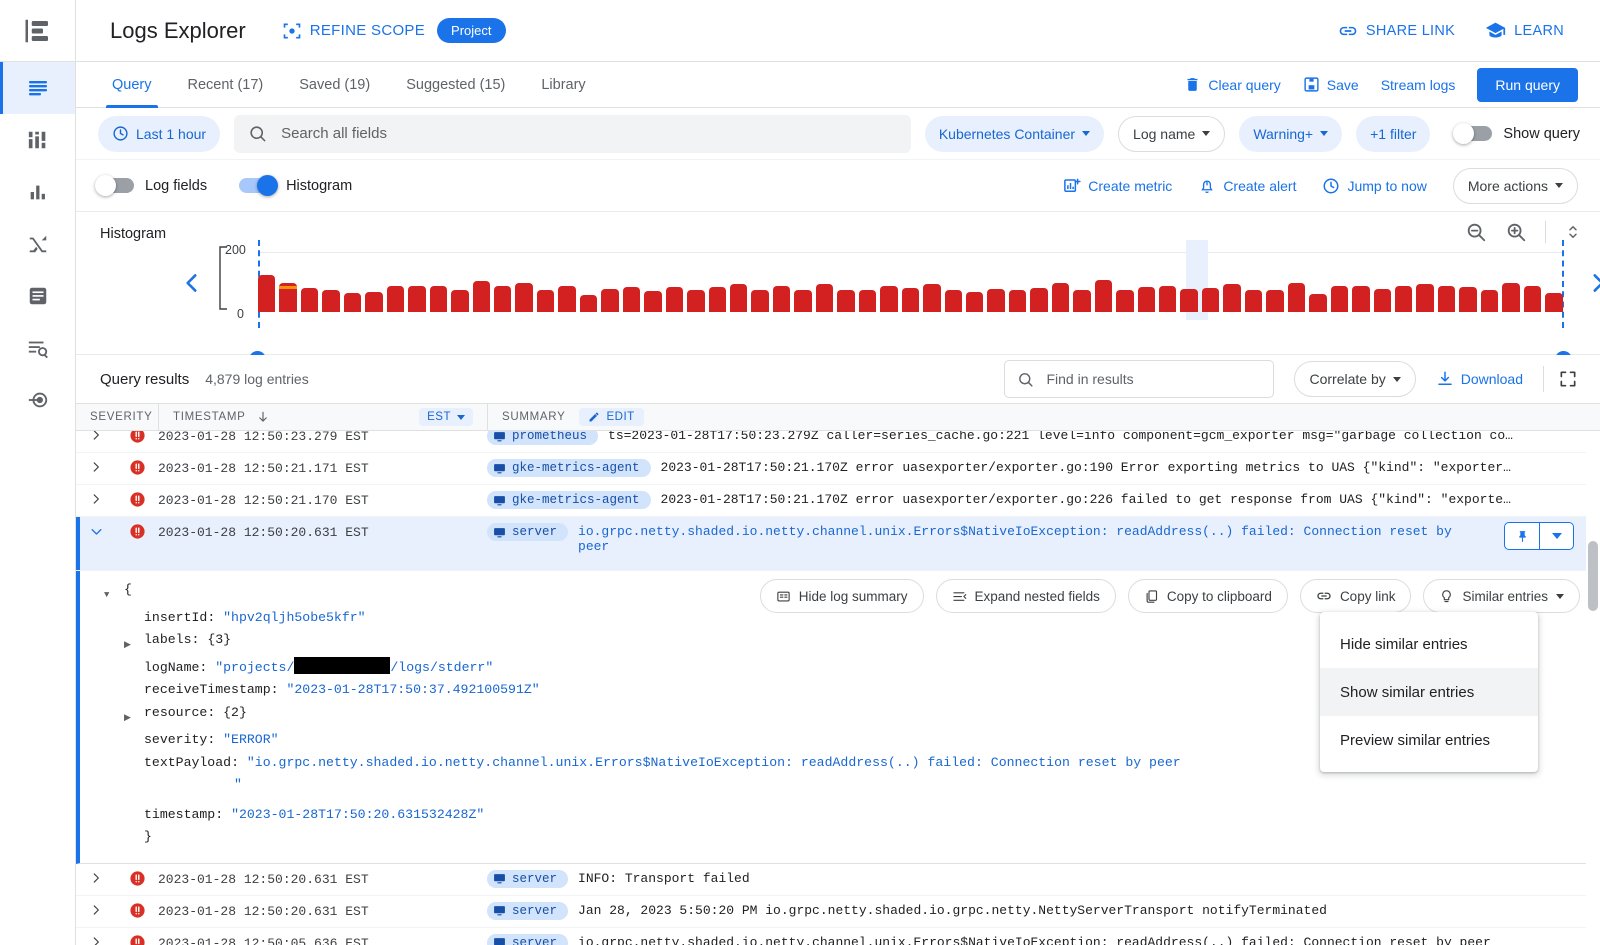 This screenshot has height=945, width=1600. Describe the element at coordinates (1014, 133) in the screenshot. I see `resource-filter-chip: Kubernetes Container` at that location.